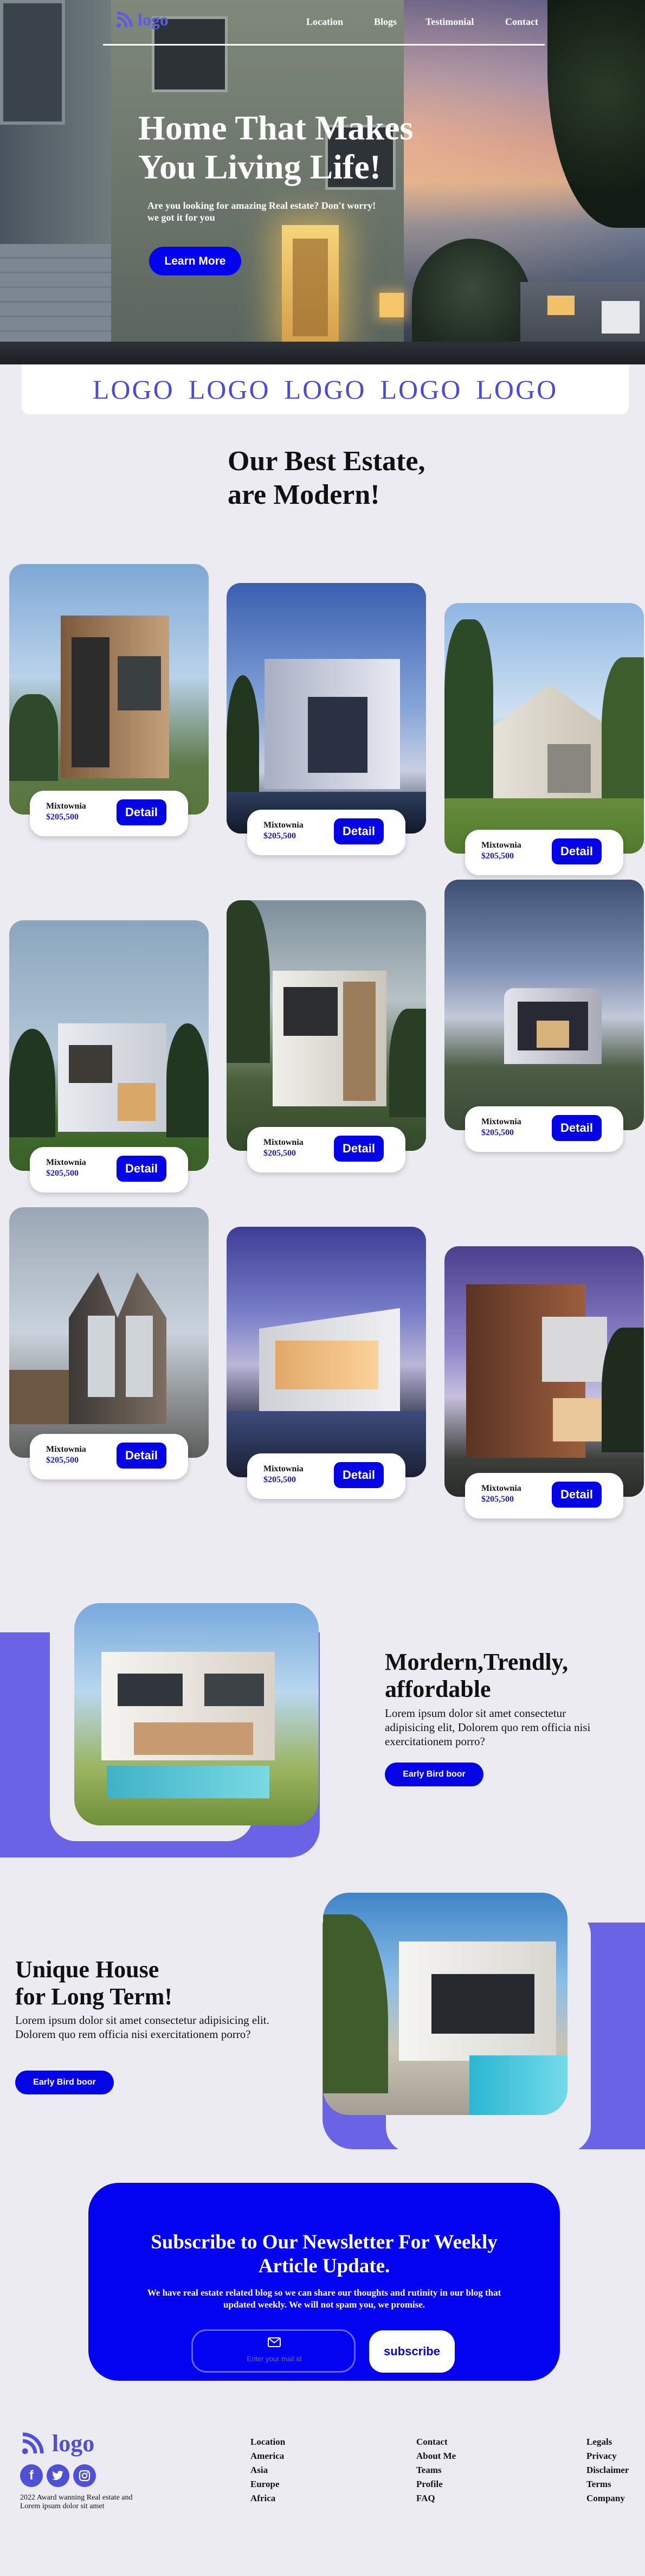 Image resolution: width=645 pixels, height=2576 pixels. Describe the element at coordinates (229, 389) in the screenshot. I see `partner-logo: LOGO` at that location.